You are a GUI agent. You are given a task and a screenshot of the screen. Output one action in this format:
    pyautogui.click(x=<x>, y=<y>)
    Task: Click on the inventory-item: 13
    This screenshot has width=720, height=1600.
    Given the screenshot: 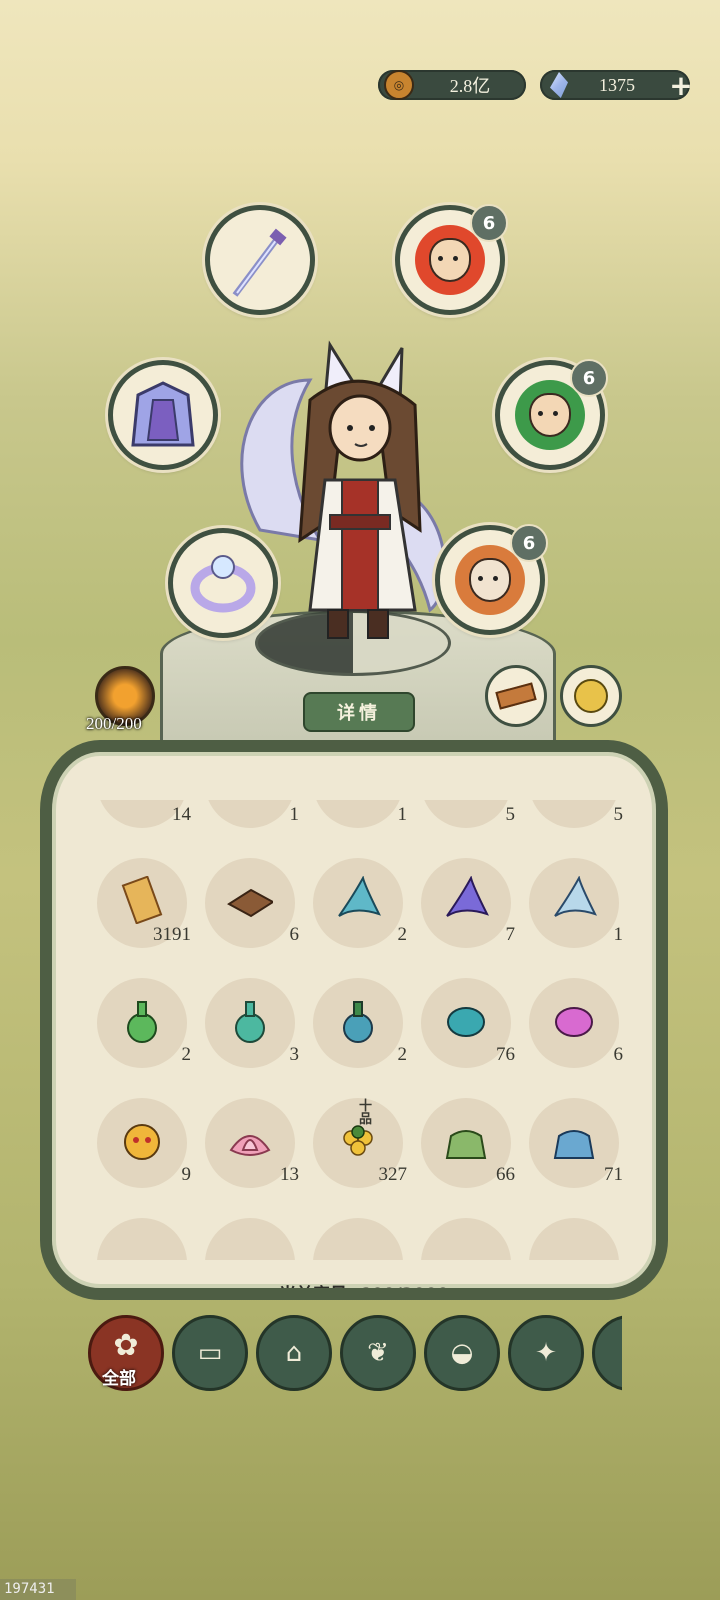 What is the action you would take?
    pyautogui.click(x=252, y=1143)
    